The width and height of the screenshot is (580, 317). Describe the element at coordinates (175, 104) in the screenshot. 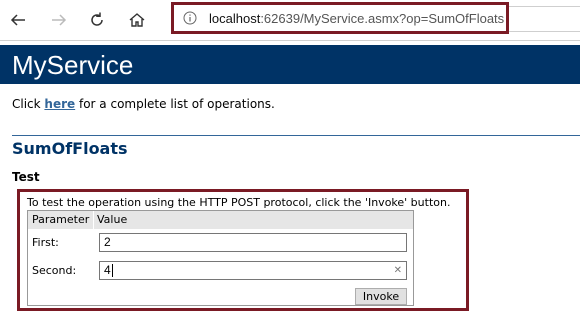

I see `intro-suffix: for a complete list of operations.` at that location.